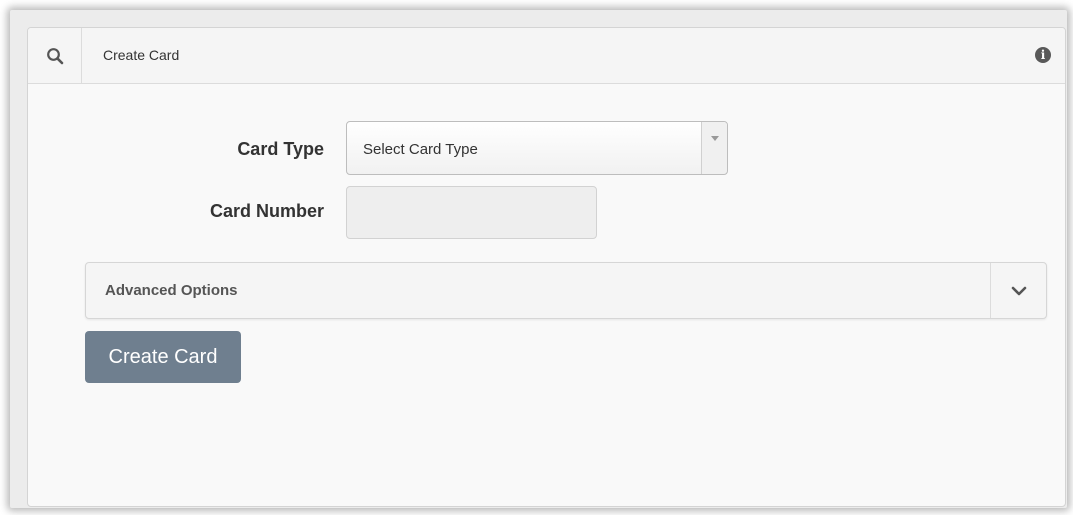 The image size is (1073, 515). Describe the element at coordinates (714, 148) in the screenshot. I see `select-arrow` at that location.